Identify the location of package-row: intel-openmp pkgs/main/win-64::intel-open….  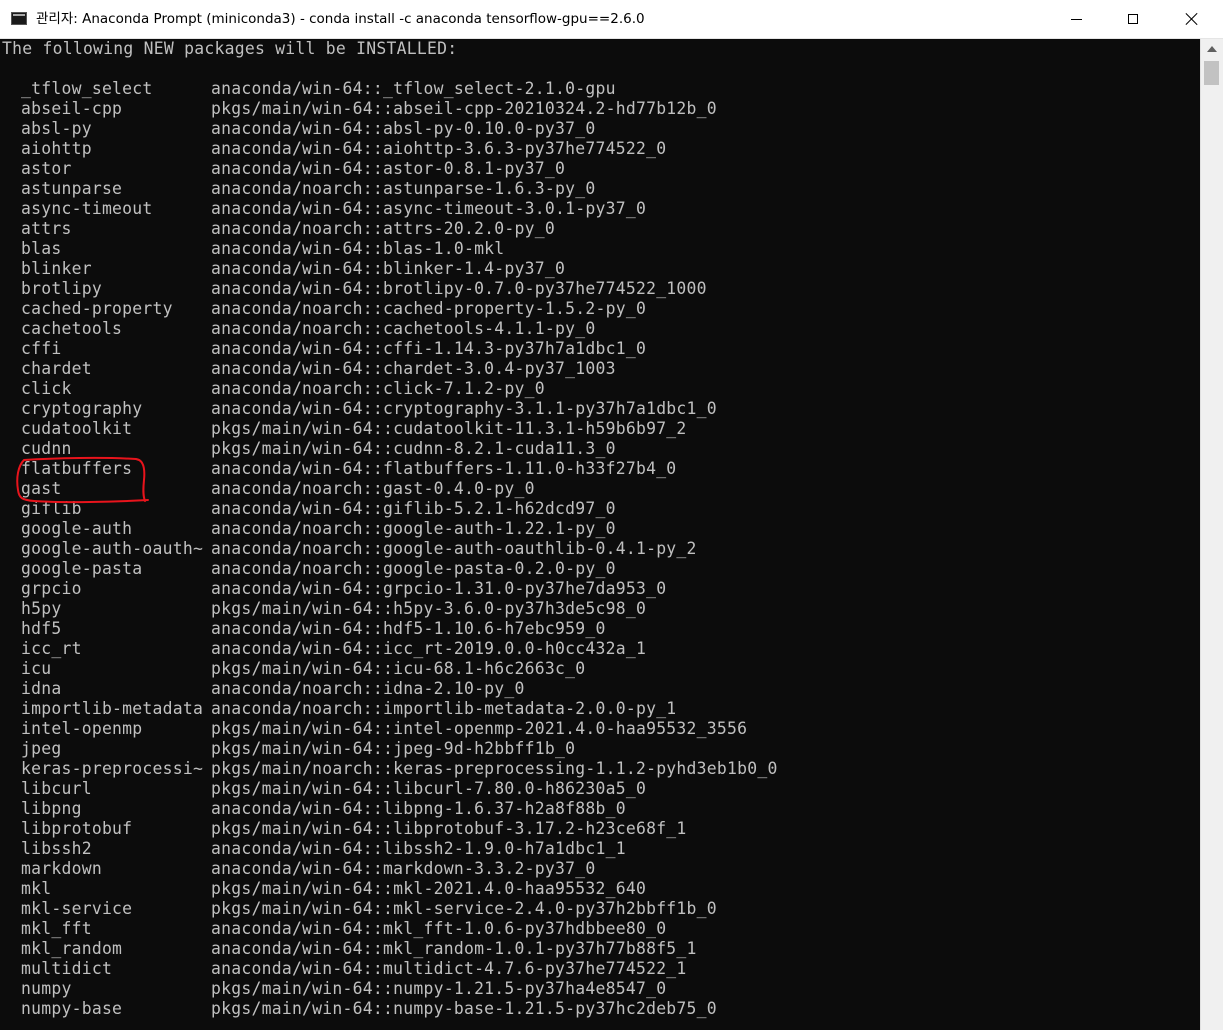
(601, 729).